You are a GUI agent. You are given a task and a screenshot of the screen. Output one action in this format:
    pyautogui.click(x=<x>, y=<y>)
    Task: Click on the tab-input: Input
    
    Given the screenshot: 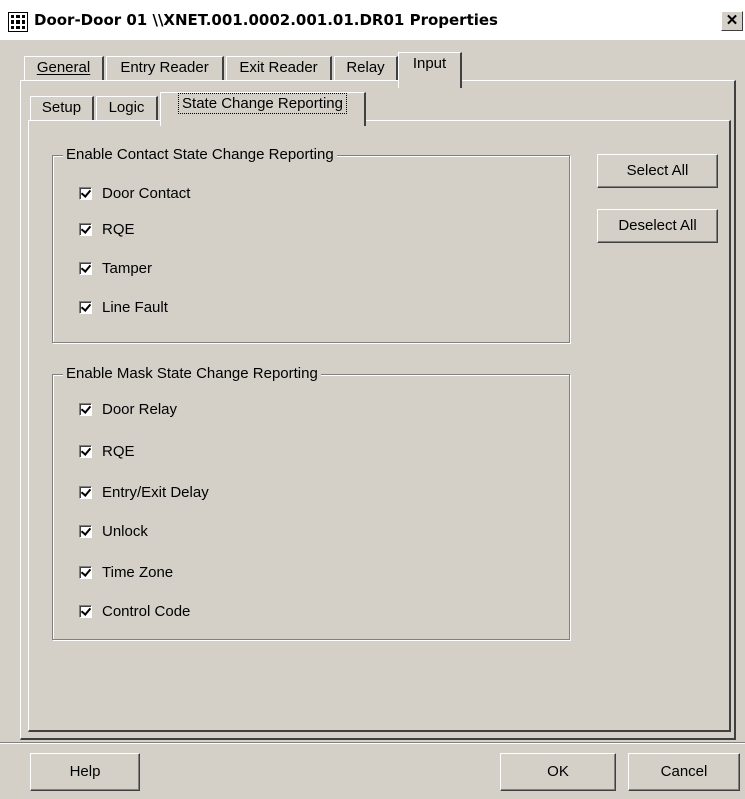 What is the action you would take?
    pyautogui.click(x=430, y=70)
    